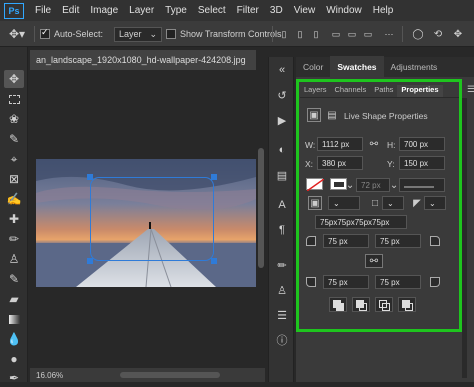 This screenshot has height=387, width=474. I want to click on brush-settings-panel-icon: ✏, so click(282, 265).